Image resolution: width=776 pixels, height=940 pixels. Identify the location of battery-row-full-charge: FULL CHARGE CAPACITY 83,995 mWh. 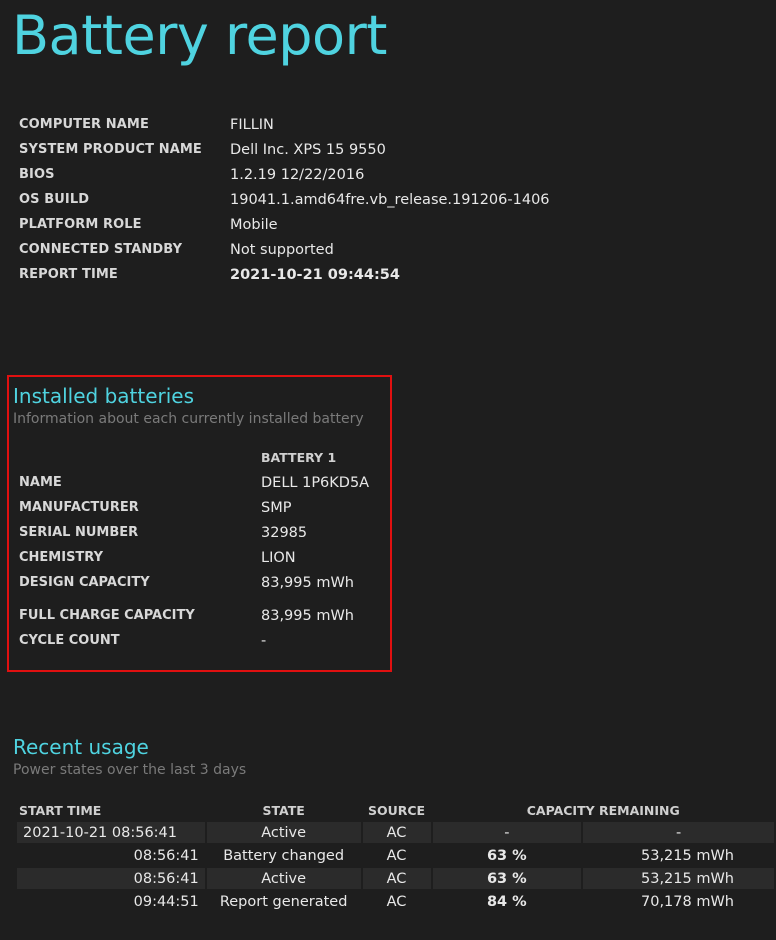
(194, 615).